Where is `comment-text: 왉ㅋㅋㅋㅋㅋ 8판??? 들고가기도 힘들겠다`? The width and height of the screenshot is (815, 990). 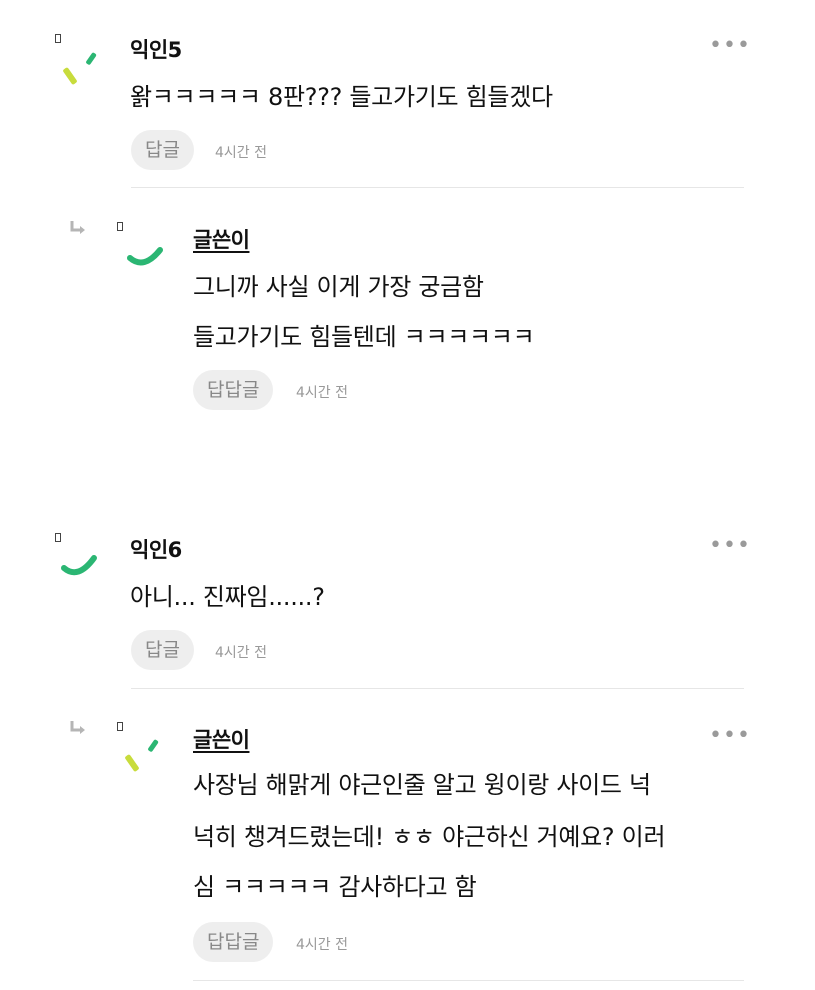 comment-text: 왉ㅋㅋㅋㅋㅋ 8판??? 들고가기도 힘들겠다 is located at coordinates (341, 97).